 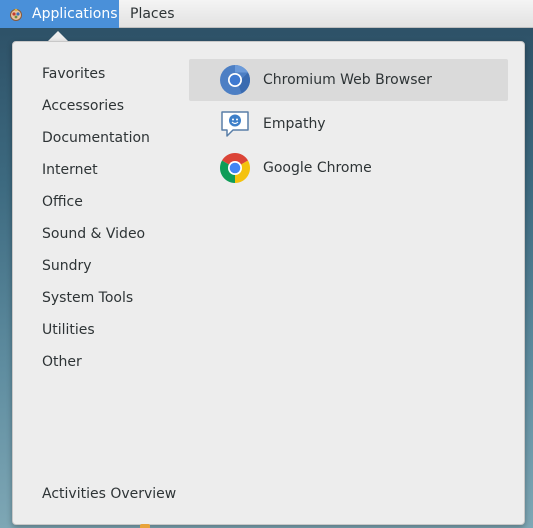 I want to click on category-accessories: Accessories, so click(x=83, y=106).